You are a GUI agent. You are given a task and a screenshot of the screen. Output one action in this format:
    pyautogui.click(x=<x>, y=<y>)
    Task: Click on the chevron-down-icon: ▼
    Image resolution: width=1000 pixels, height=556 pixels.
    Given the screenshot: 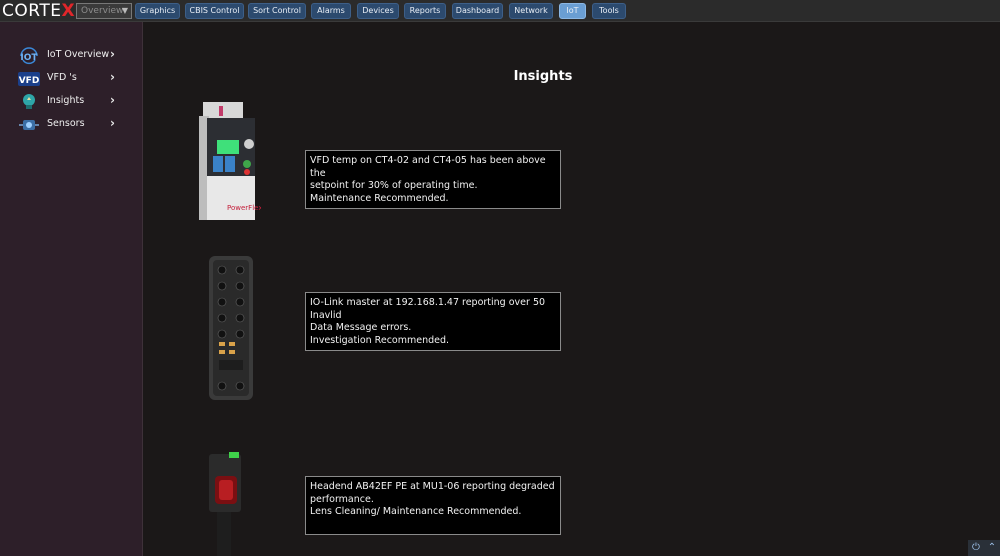 What is the action you would take?
    pyautogui.click(x=124, y=10)
    